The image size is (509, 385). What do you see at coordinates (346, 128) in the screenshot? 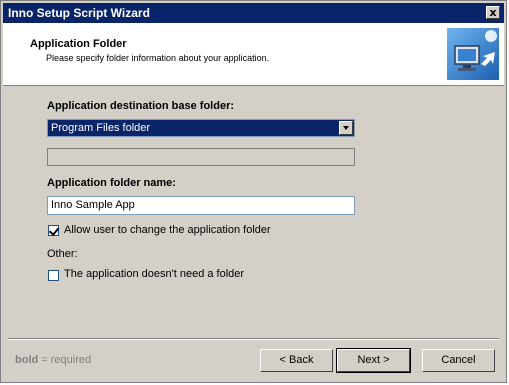
I see `chevron-down-icon` at bounding box center [346, 128].